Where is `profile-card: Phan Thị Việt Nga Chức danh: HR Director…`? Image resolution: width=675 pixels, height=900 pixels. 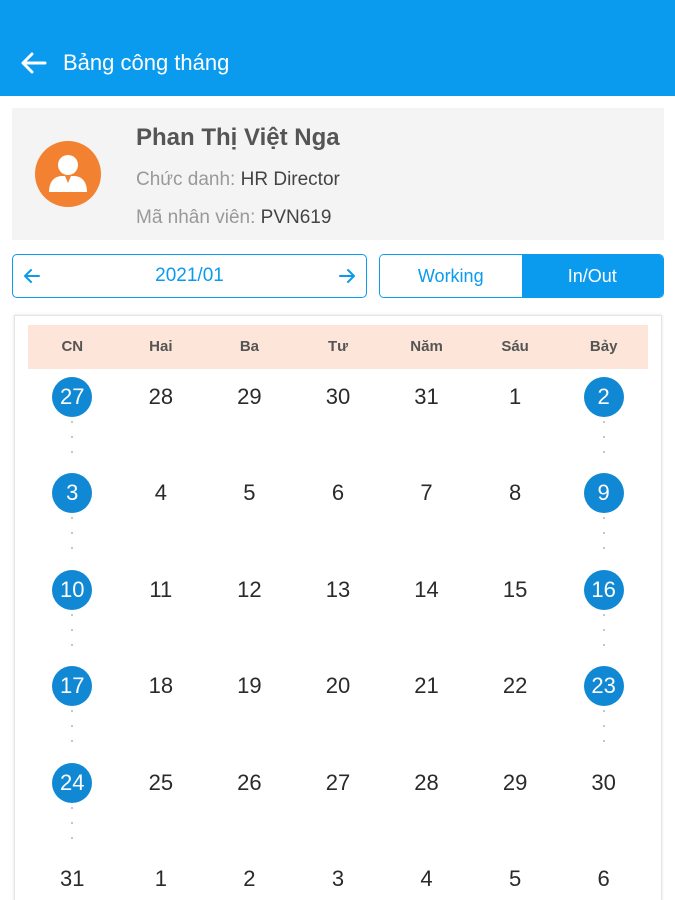
profile-card: Phan Thị Việt Nga Chức danh: HR Director… is located at coordinates (338, 174).